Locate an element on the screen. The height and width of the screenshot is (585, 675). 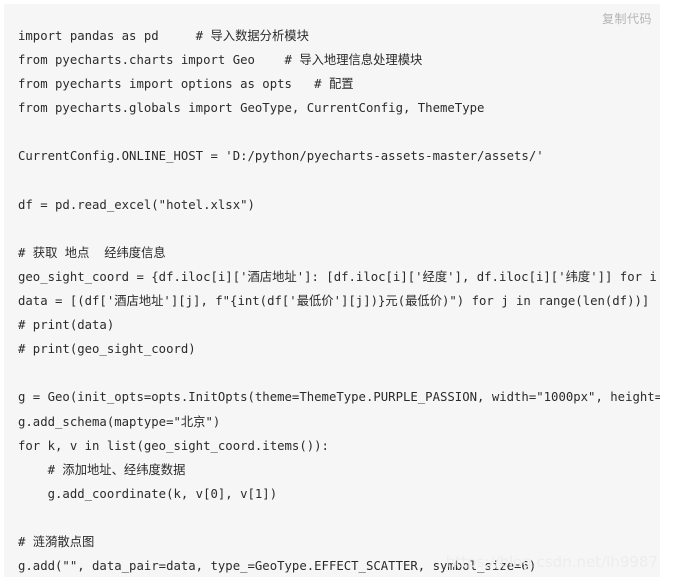
code-line: g.add_coordinate(k, v[0], v[1]) is located at coordinates (148, 493).